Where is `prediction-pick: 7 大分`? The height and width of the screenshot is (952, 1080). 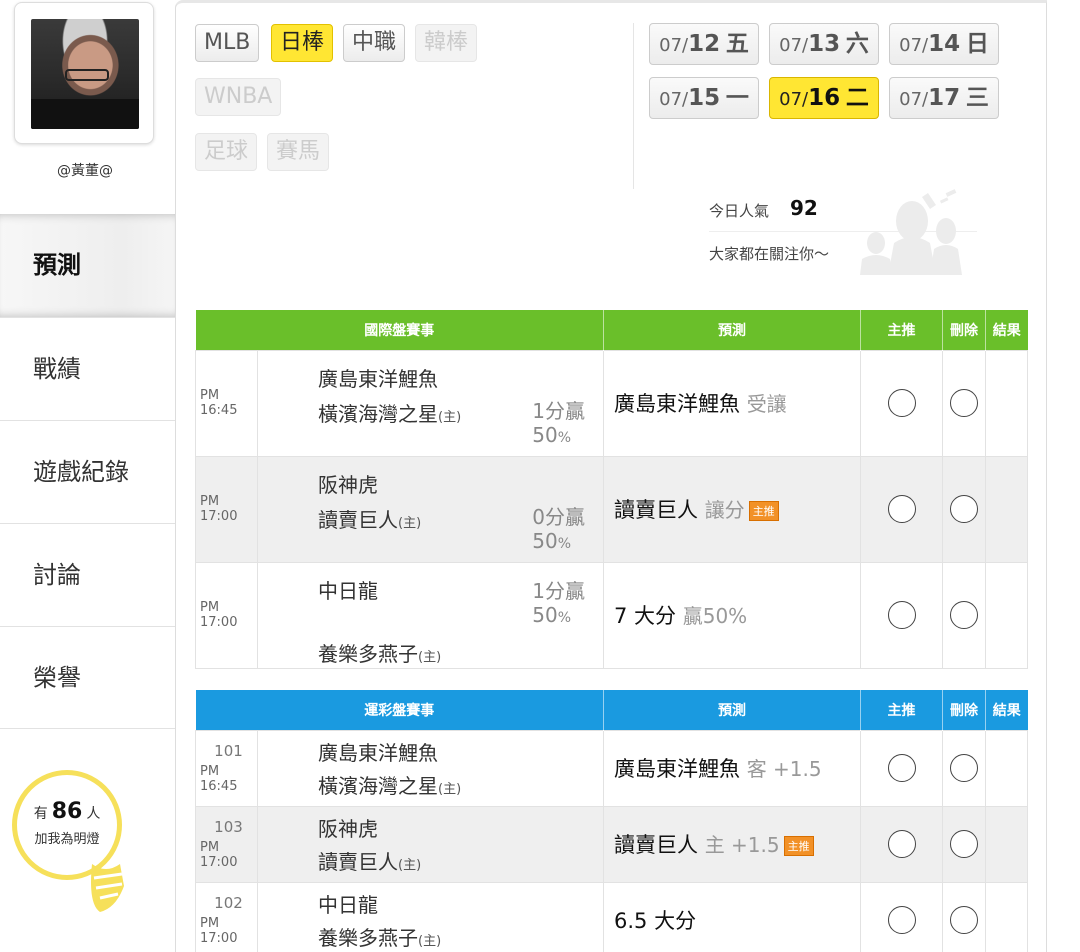 prediction-pick: 7 大分 is located at coordinates (645, 616).